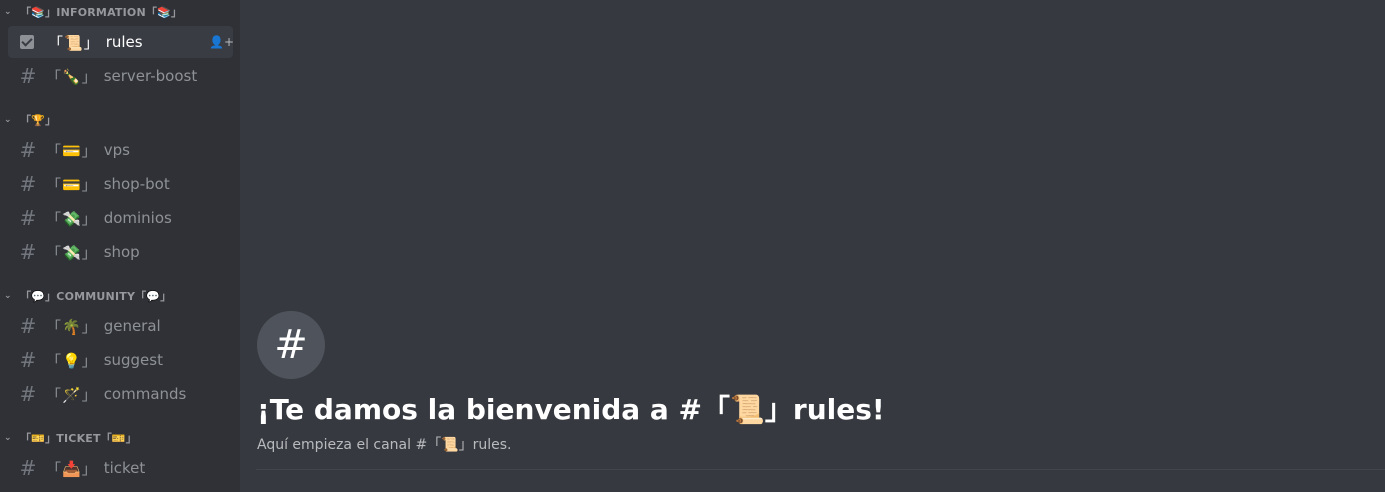 The width and height of the screenshot is (1385, 492). I want to click on channel-shop: # 「💸」 shop, so click(120, 252).